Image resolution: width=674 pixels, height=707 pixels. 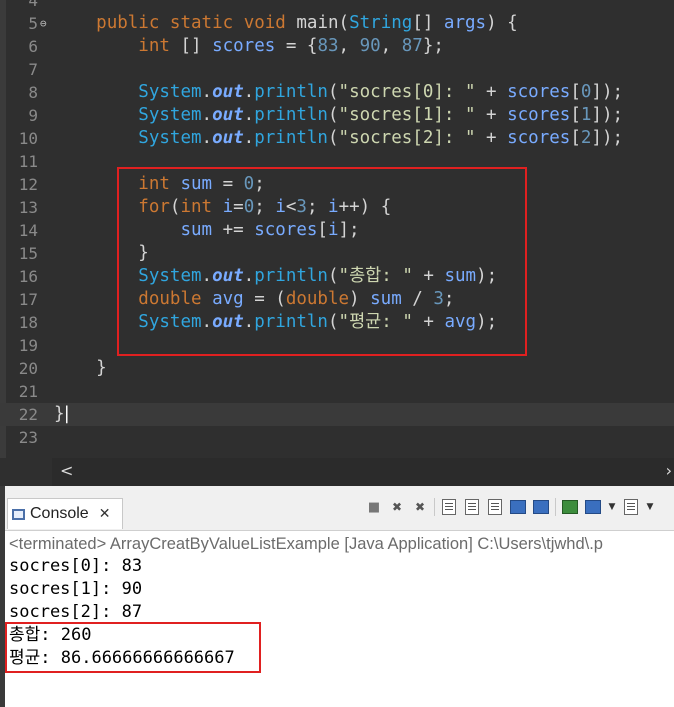 What do you see at coordinates (28, 322) in the screenshot?
I see `line-number: 18` at bounding box center [28, 322].